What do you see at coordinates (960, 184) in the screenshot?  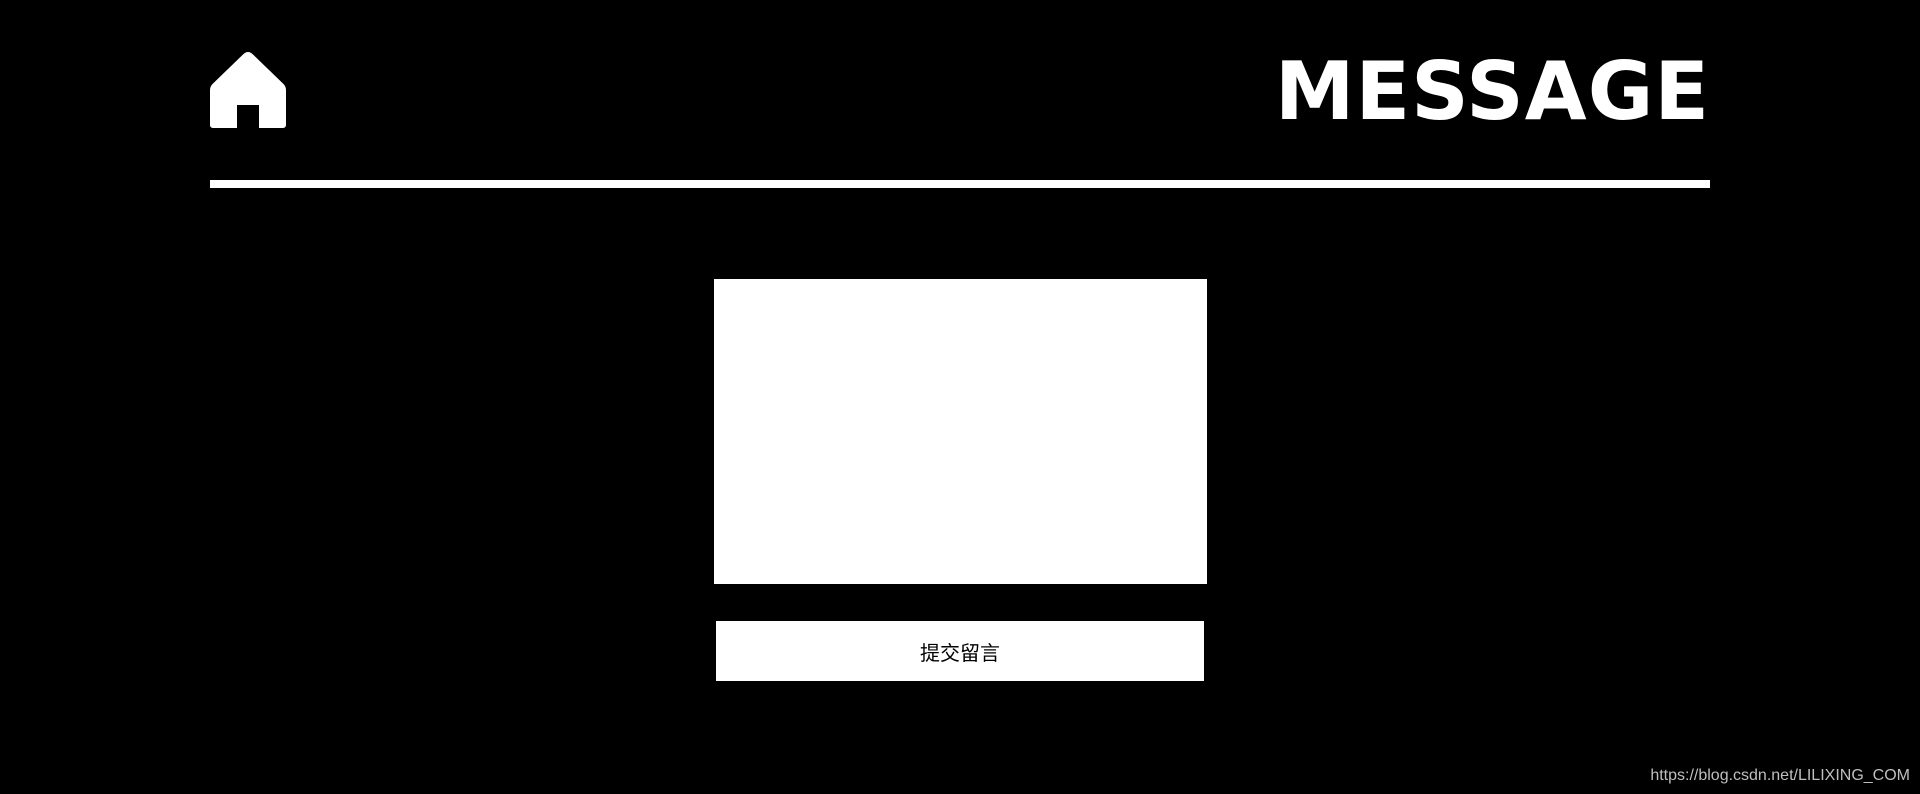 I see `header-divider` at bounding box center [960, 184].